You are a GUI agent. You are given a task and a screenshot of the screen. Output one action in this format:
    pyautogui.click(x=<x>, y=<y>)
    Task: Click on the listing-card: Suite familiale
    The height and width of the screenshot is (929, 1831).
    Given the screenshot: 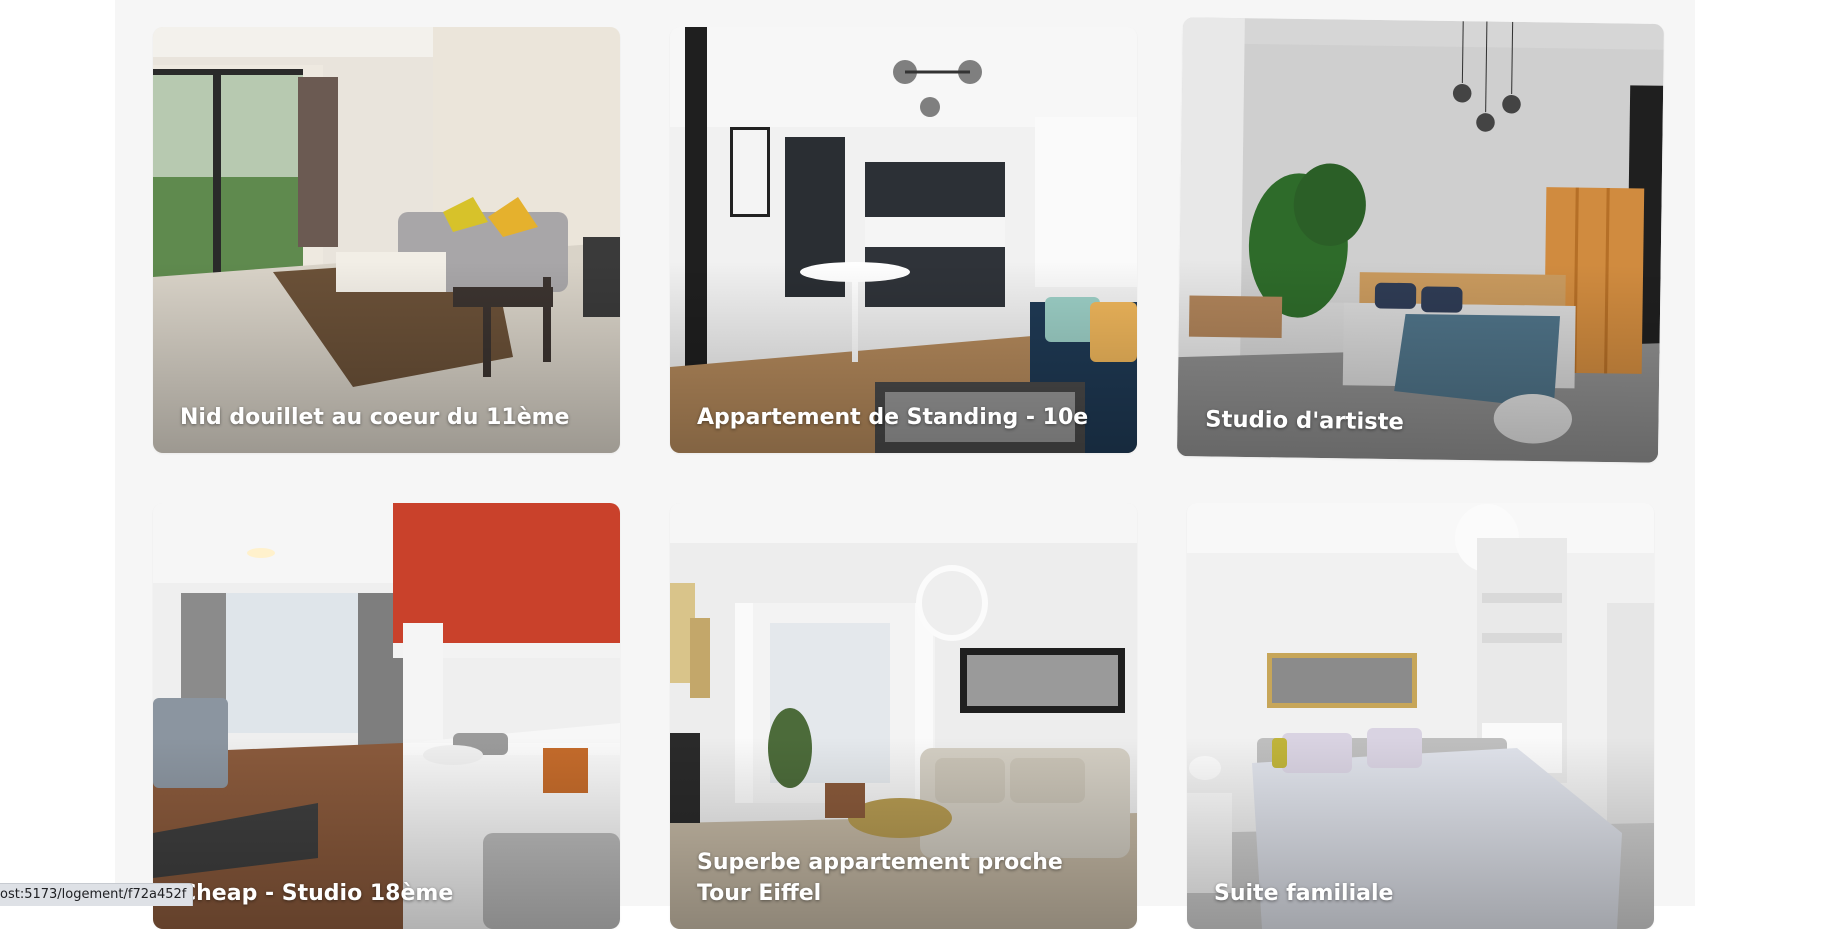 What is the action you would take?
    pyautogui.click(x=1420, y=716)
    